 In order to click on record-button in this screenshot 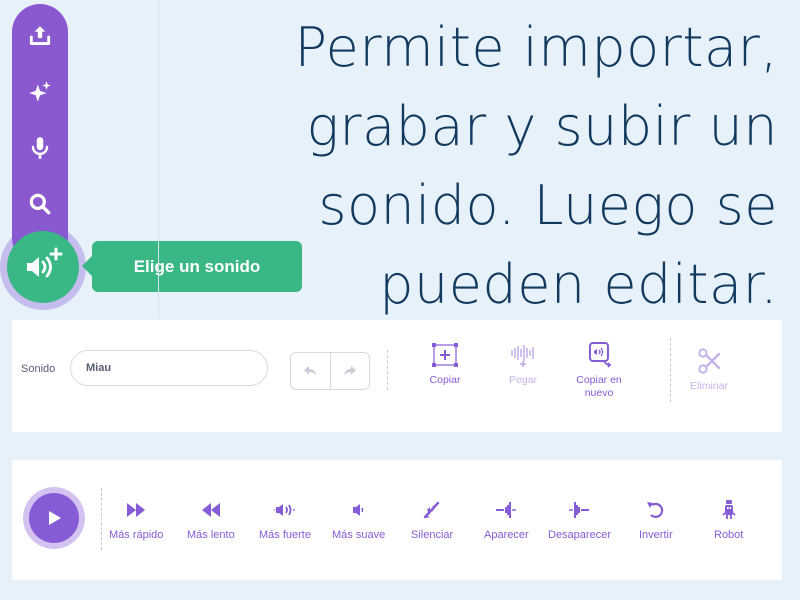, I will do `click(40, 148)`.